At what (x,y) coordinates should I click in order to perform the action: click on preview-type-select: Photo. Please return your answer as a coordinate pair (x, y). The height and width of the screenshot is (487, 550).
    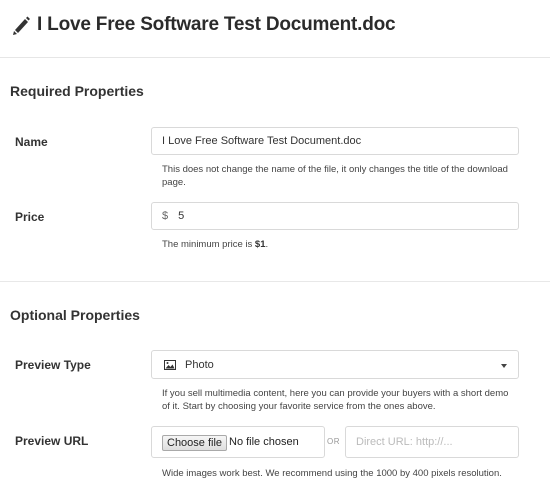
    Looking at the image, I should click on (335, 364).